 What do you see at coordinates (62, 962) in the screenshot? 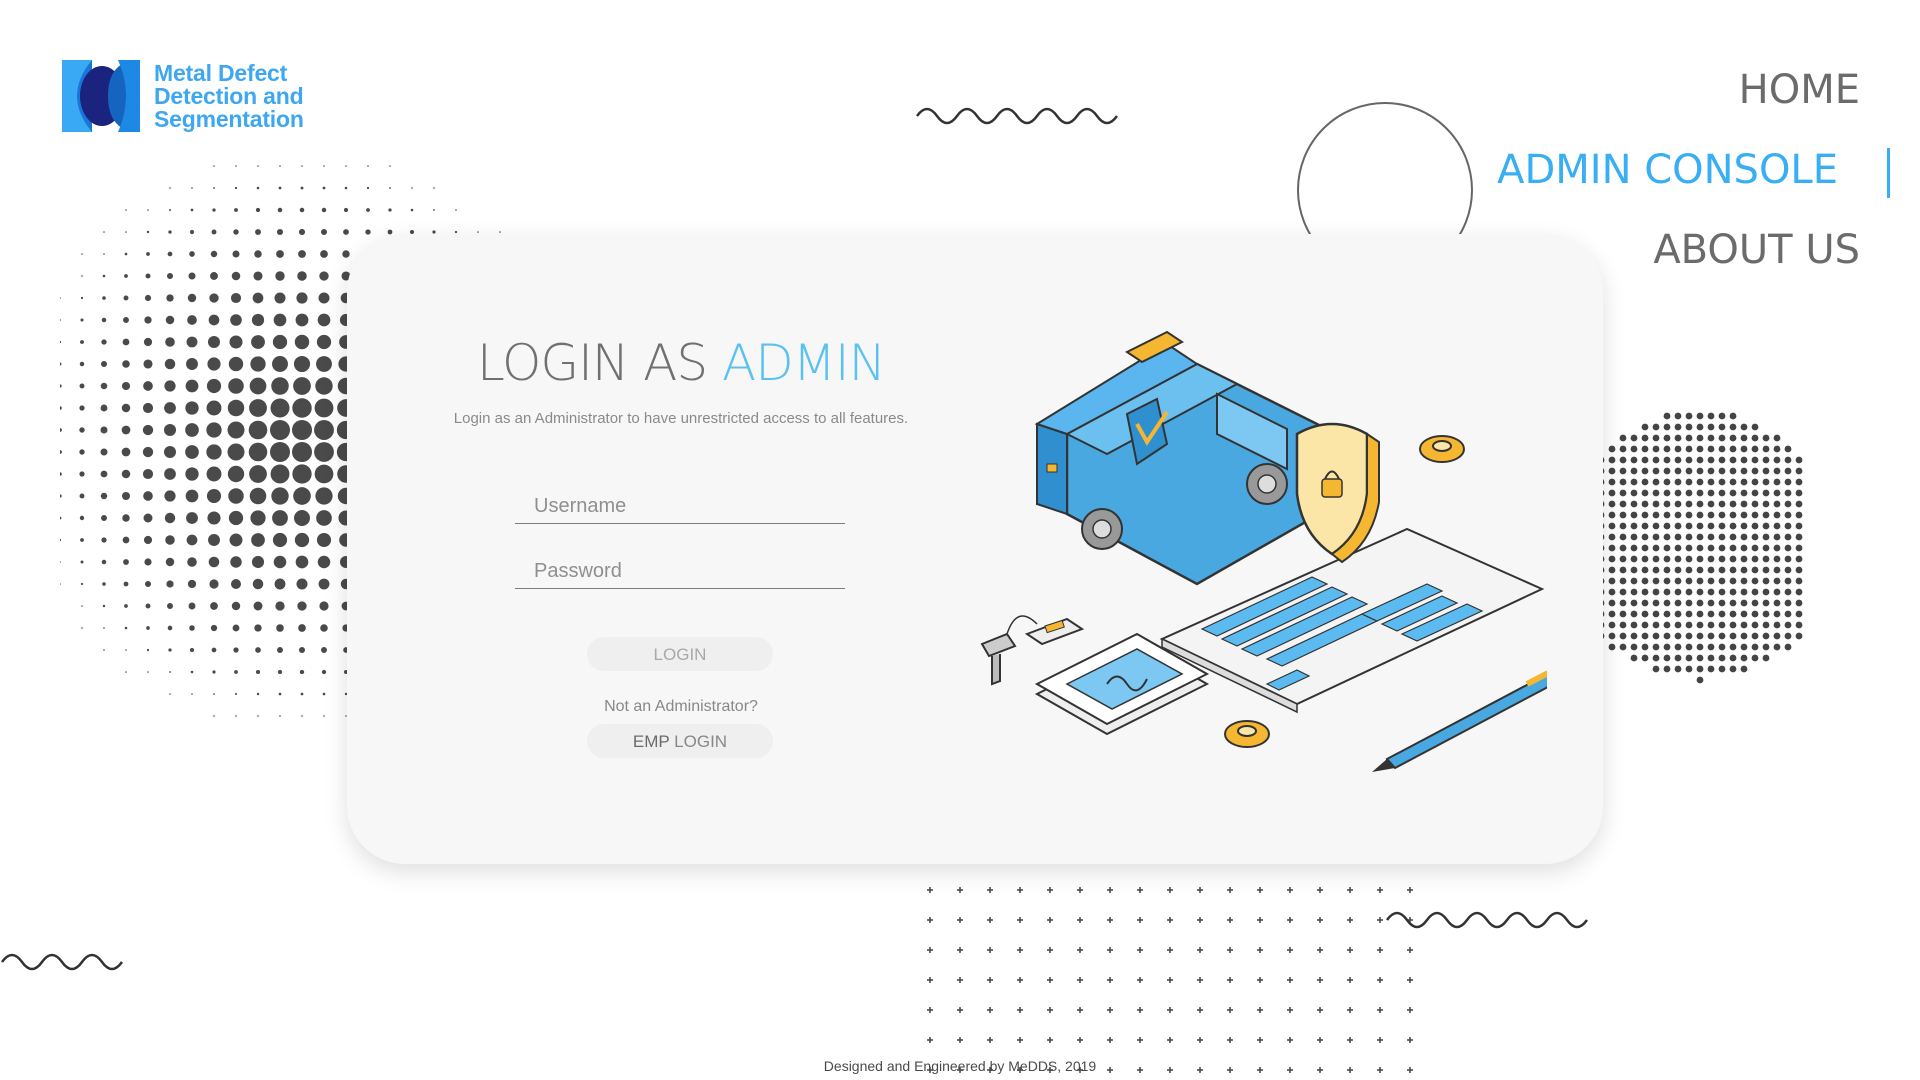
I see `squiggle-left-decoration` at bounding box center [62, 962].